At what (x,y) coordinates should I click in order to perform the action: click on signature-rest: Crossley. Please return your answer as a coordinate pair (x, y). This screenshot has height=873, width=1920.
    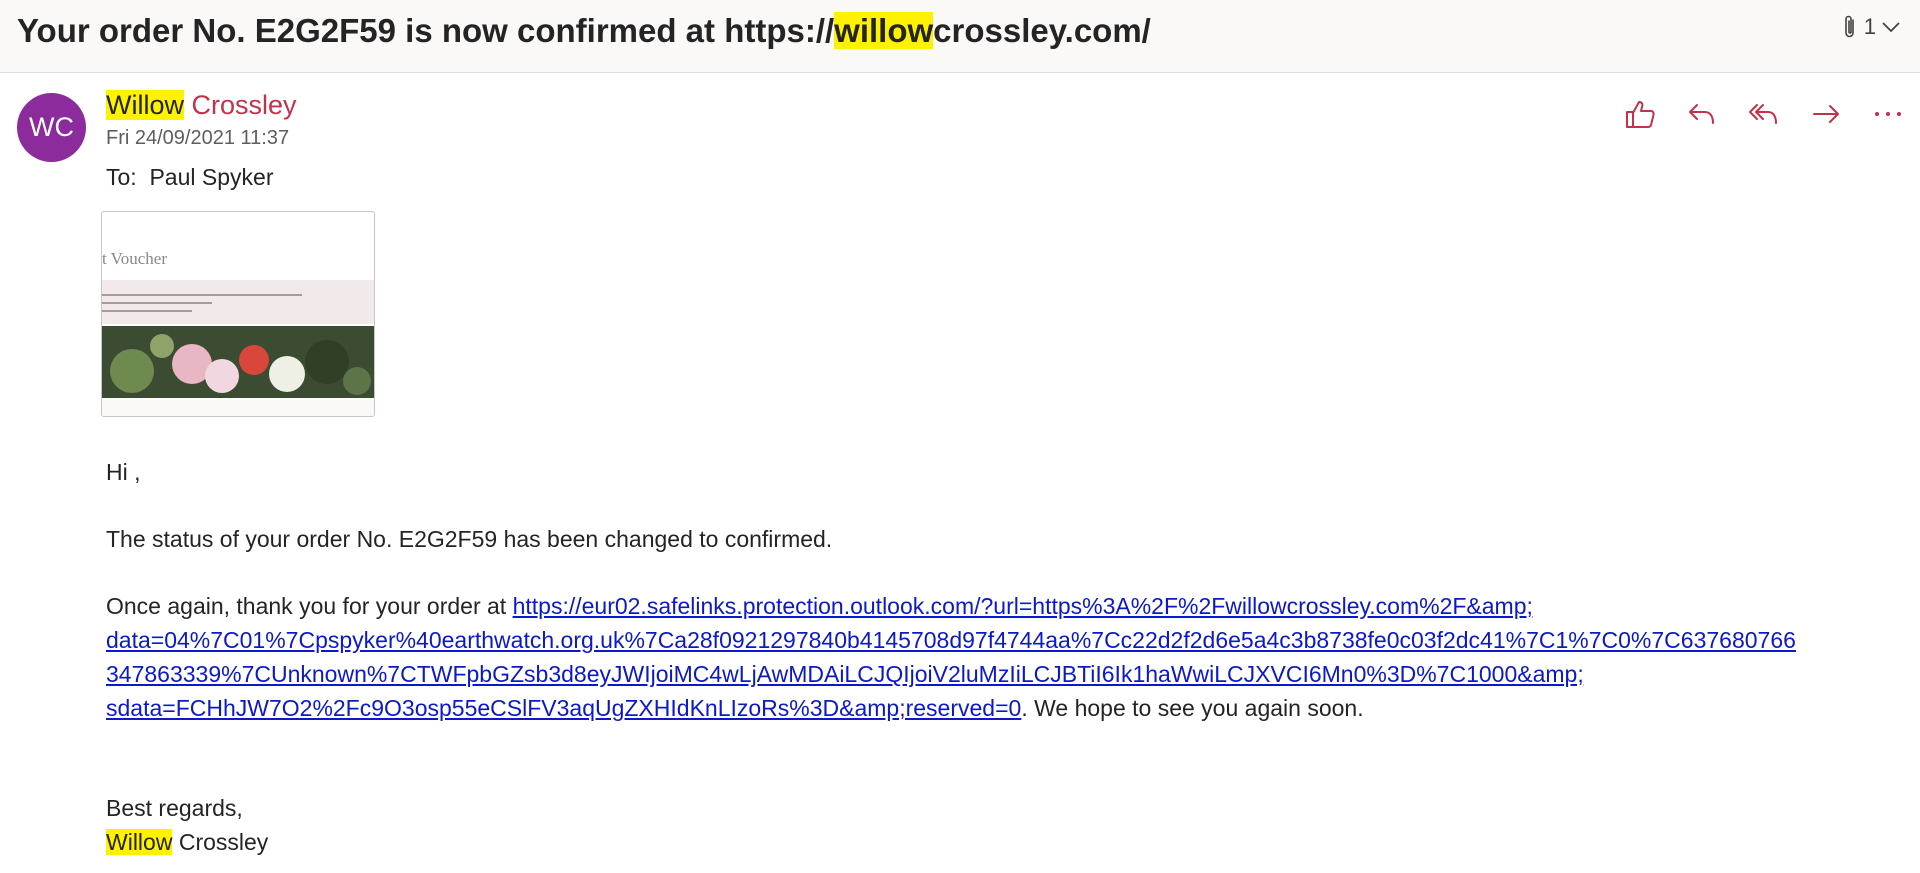
    Looking at the image, I should click on (220, 842).